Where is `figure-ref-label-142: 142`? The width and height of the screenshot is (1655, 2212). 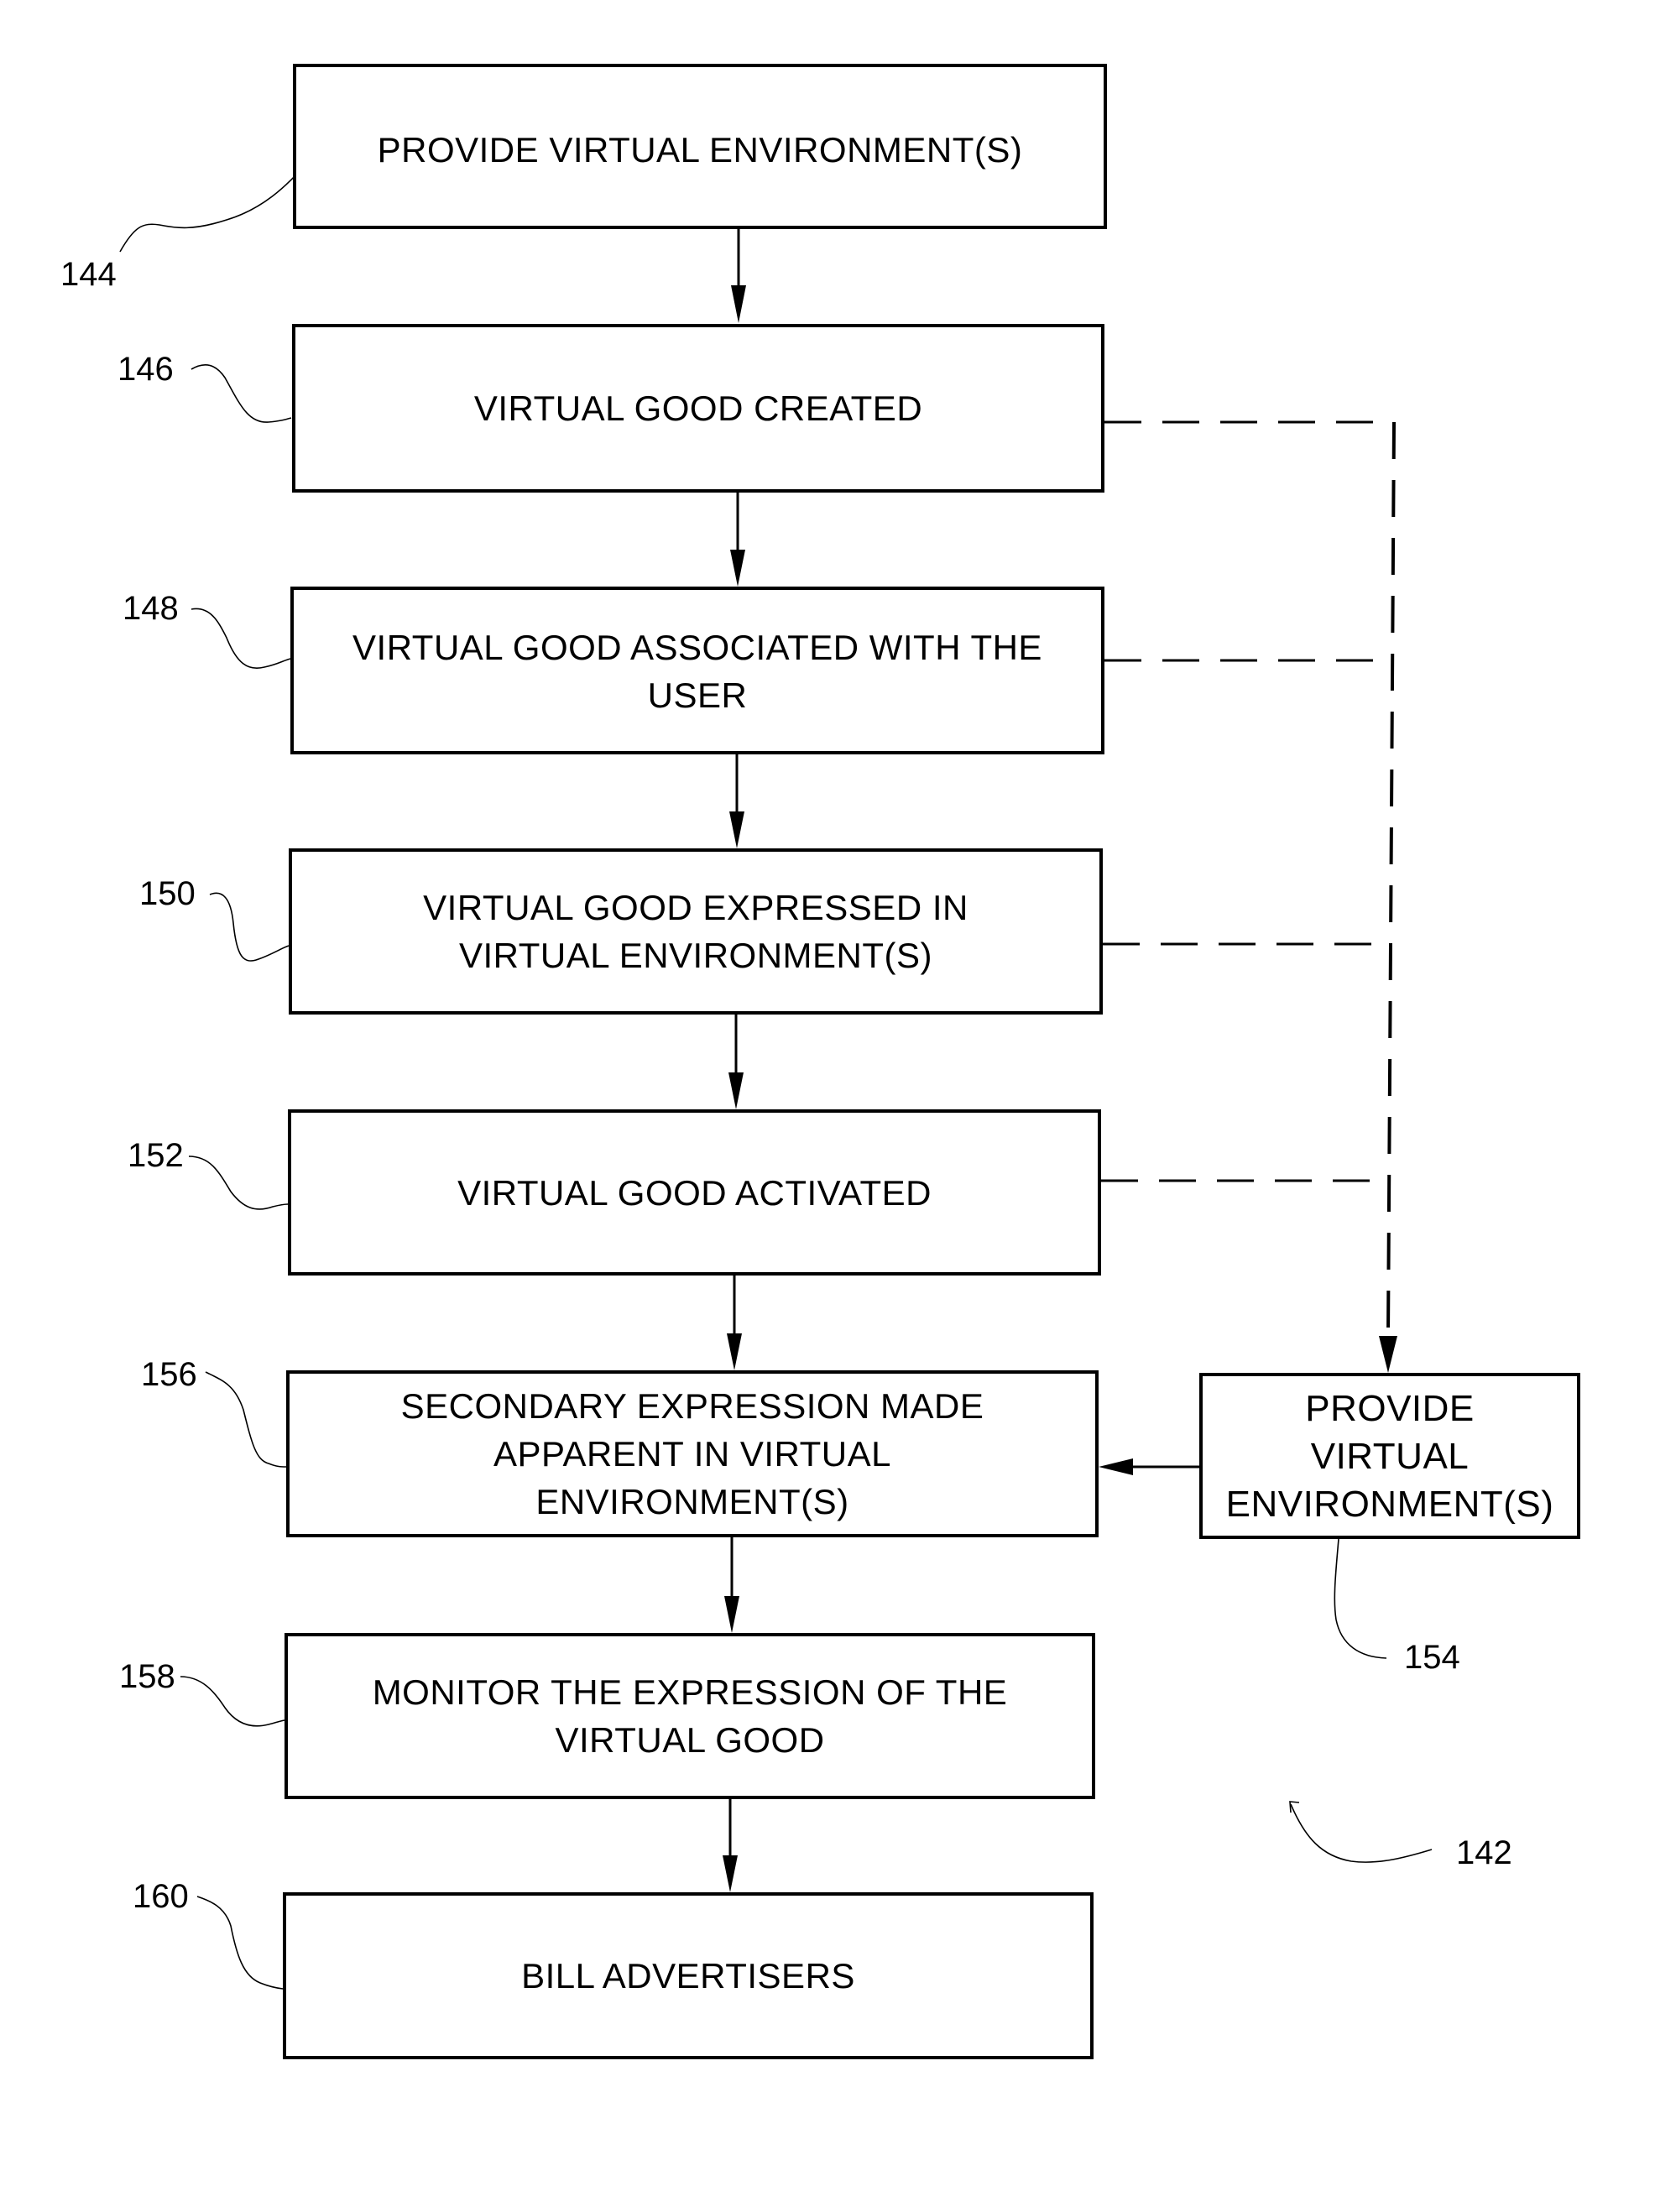
figure-ref-label-142: 142 is located at coordinates (1484, 1852).